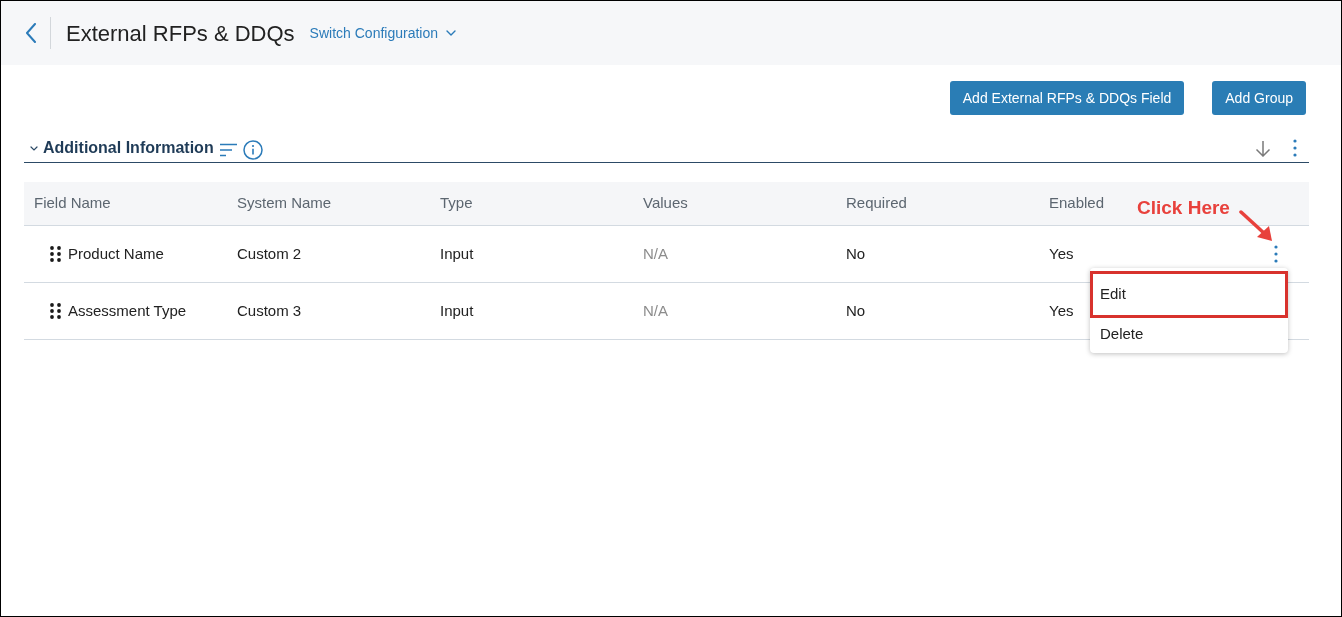  What do you see at coordinates (382, 33) in the screenshot?
I see `switch-configuration-dropdown: Switch Configuration` at bounding box center [382, 33].